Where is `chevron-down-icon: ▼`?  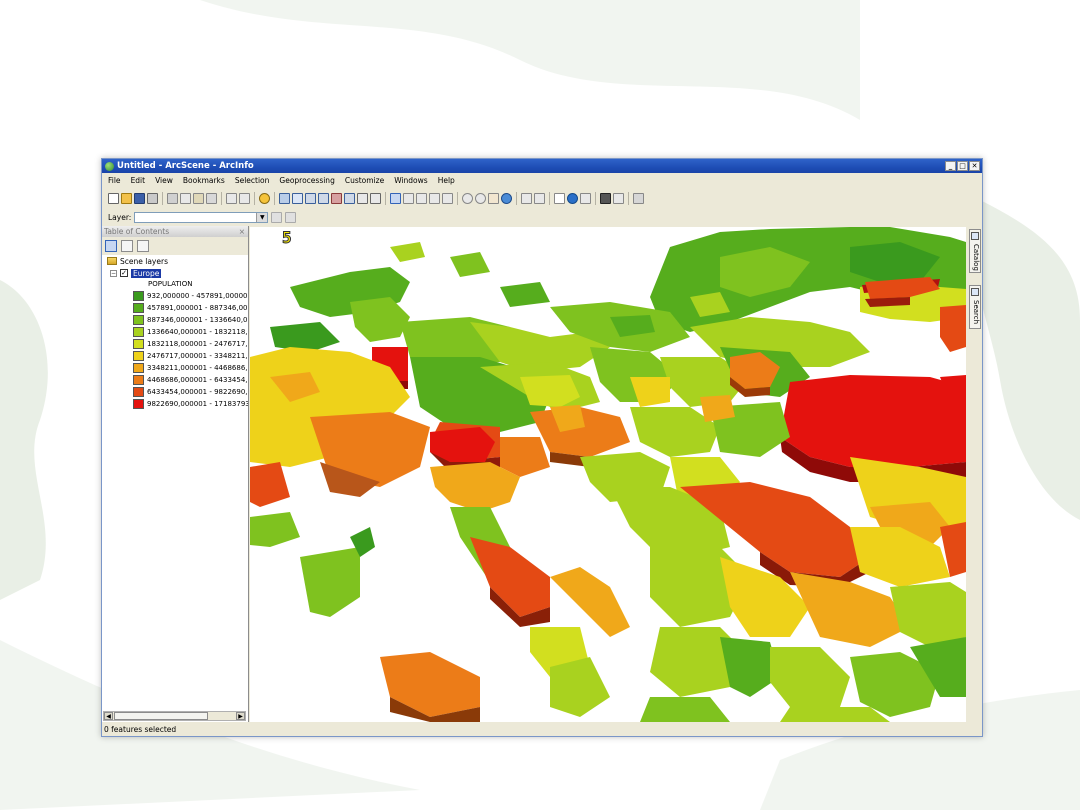
chevron-down-icon: ▼ is located at coordinates (262, 217).